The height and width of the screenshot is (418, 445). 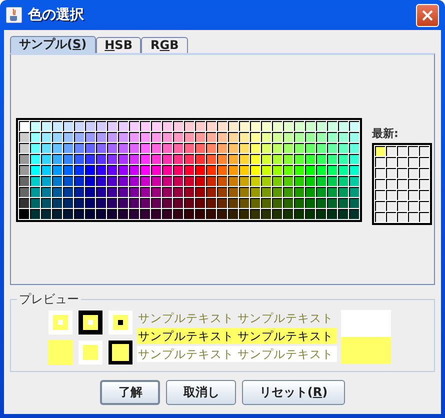 I want to click on dialog-button: 了解, so click(x=130, y=392).